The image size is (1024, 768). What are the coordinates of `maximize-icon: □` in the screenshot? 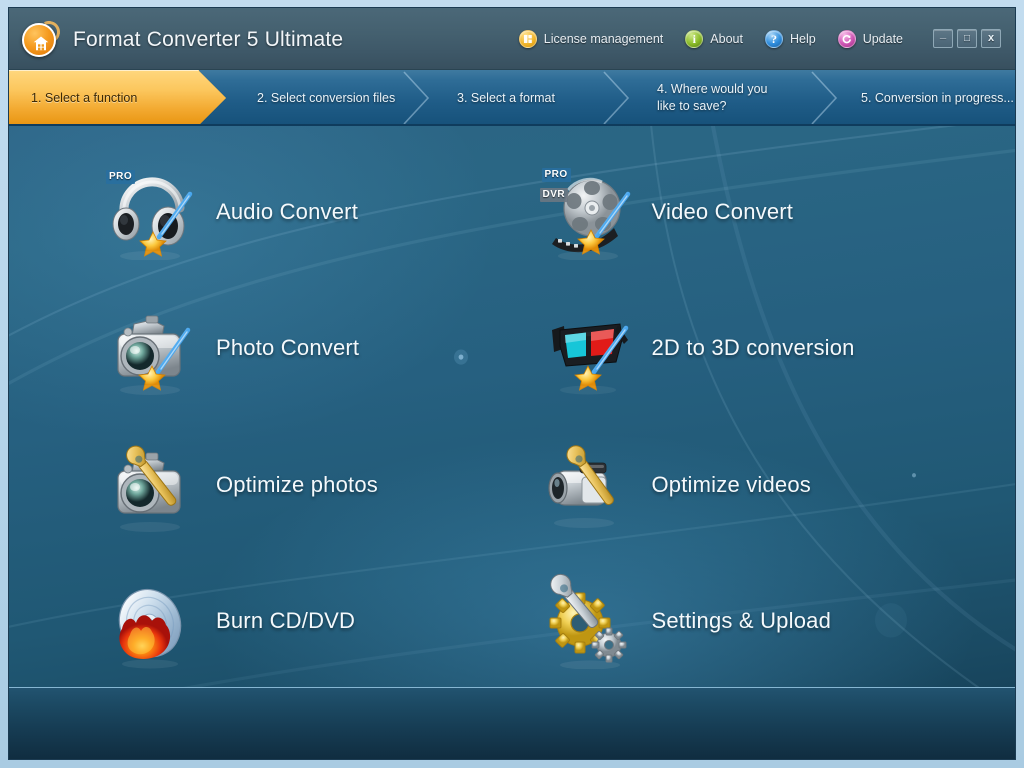 It's located at (967, 38).